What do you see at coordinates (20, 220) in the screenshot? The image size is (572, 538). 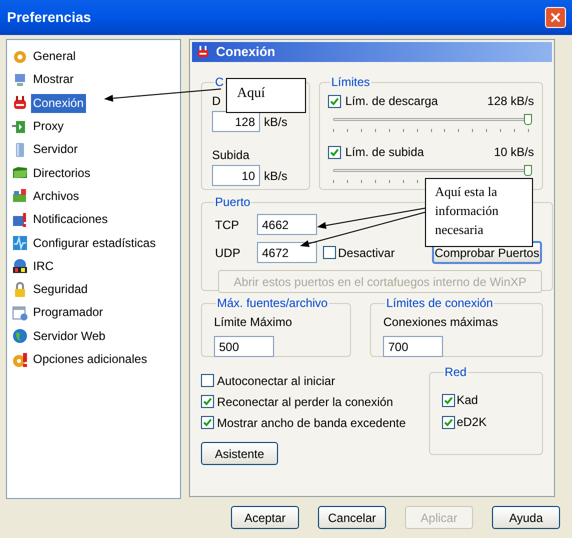 I see `alert-icon` at bounding box center [20, 220].